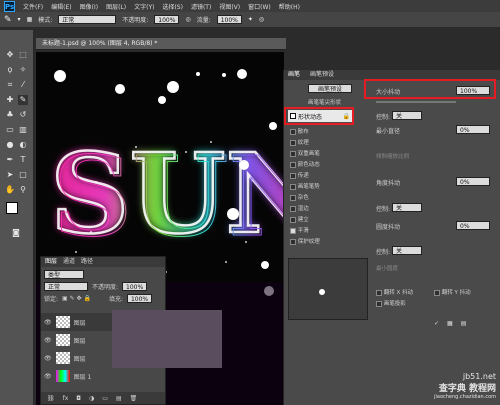  What do you see at coordinates (119, 398) in the screenshot?
I see `new-layer-icon: ▤` at bounding box center [119, 398].